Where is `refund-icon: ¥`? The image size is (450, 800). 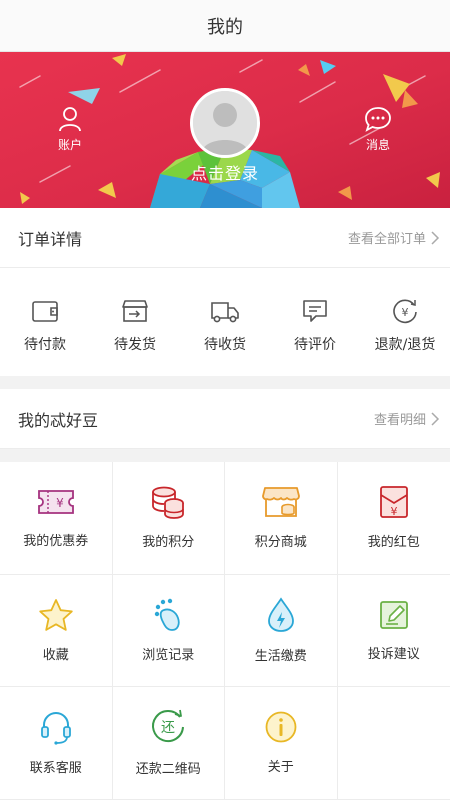
refund-icon: ¥ is located at coordinates (405, 311).